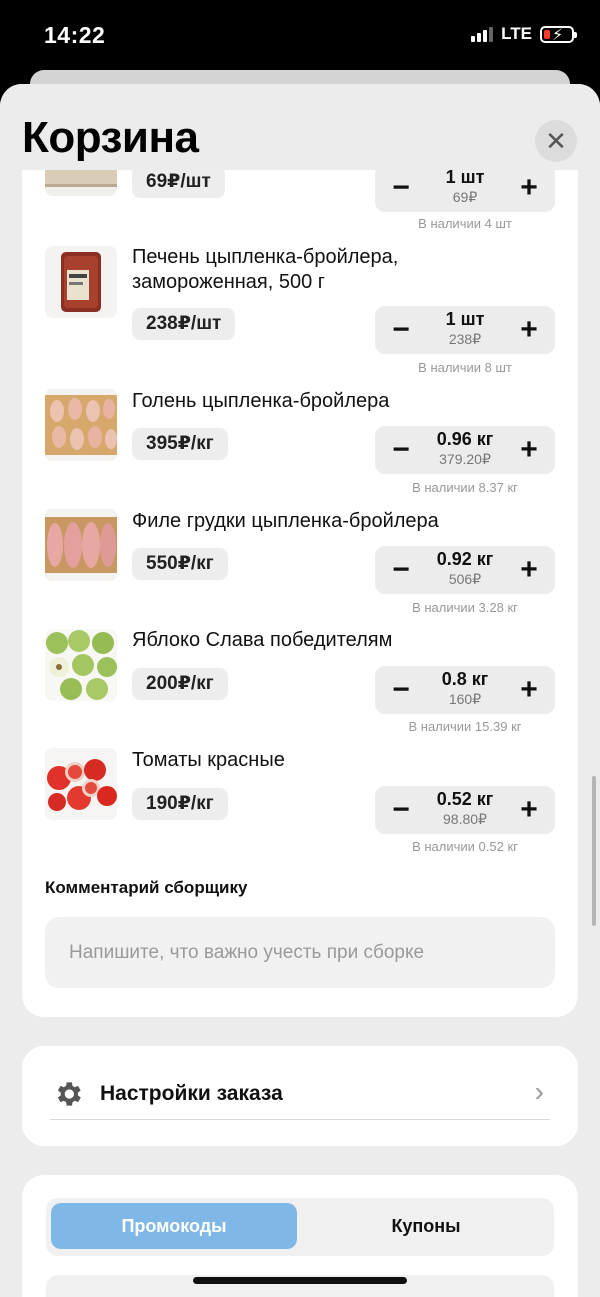 This screenshot has width=600, height=1297. I want to click on price-chip: 395₽/кг, so click(180, 444).